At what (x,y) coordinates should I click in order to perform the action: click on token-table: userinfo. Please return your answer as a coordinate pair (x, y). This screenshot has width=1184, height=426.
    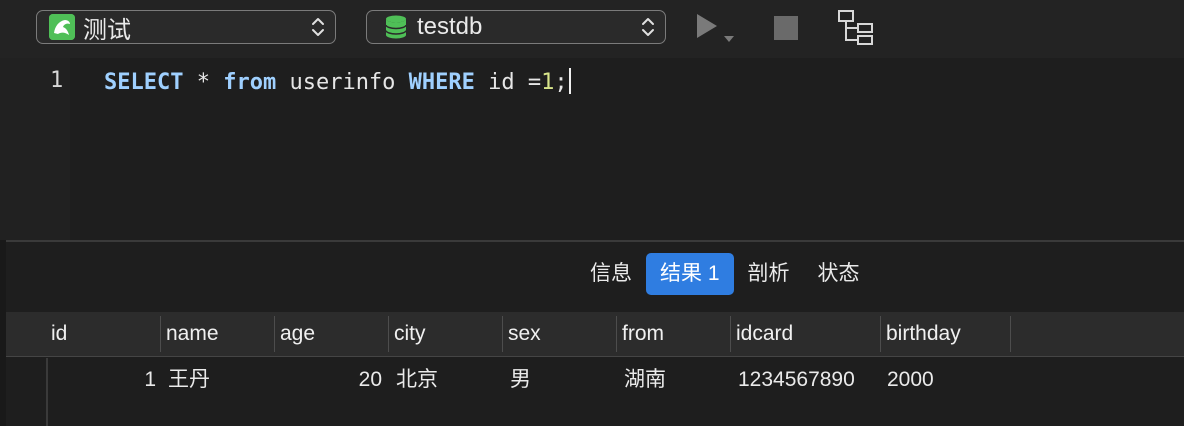
    Looking at the image, I should click on (342, 82).